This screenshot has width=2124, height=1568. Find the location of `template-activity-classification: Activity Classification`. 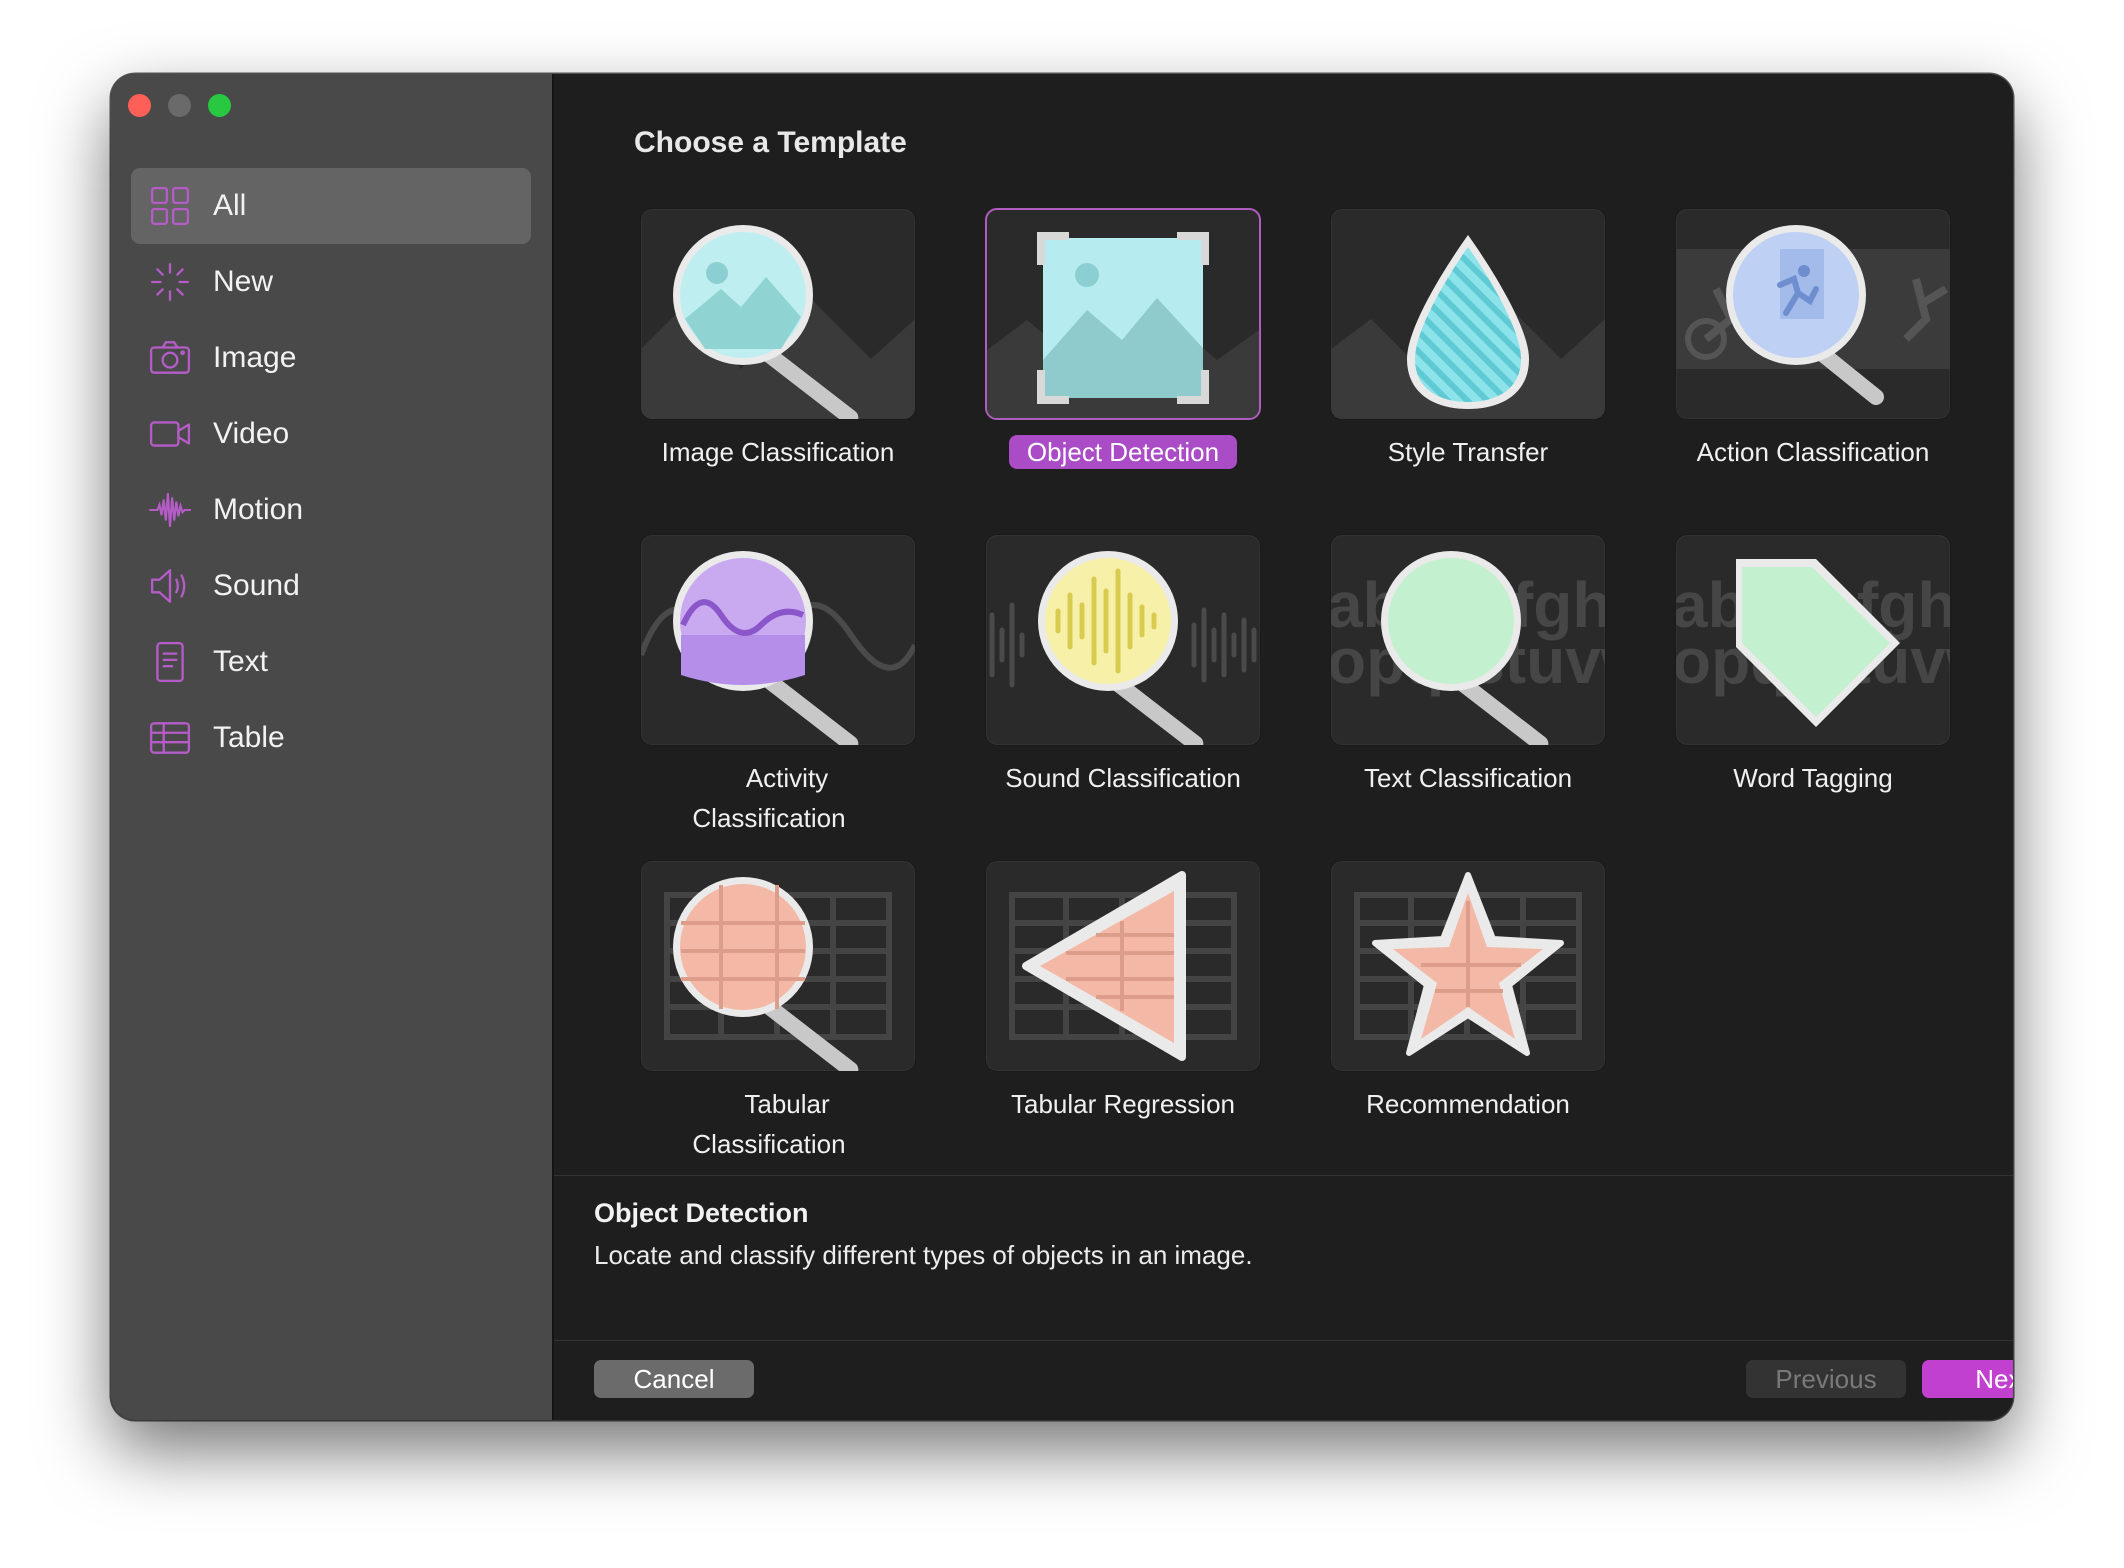

template-activity-classification: Activity Classification is located at coordinates (778, 683).